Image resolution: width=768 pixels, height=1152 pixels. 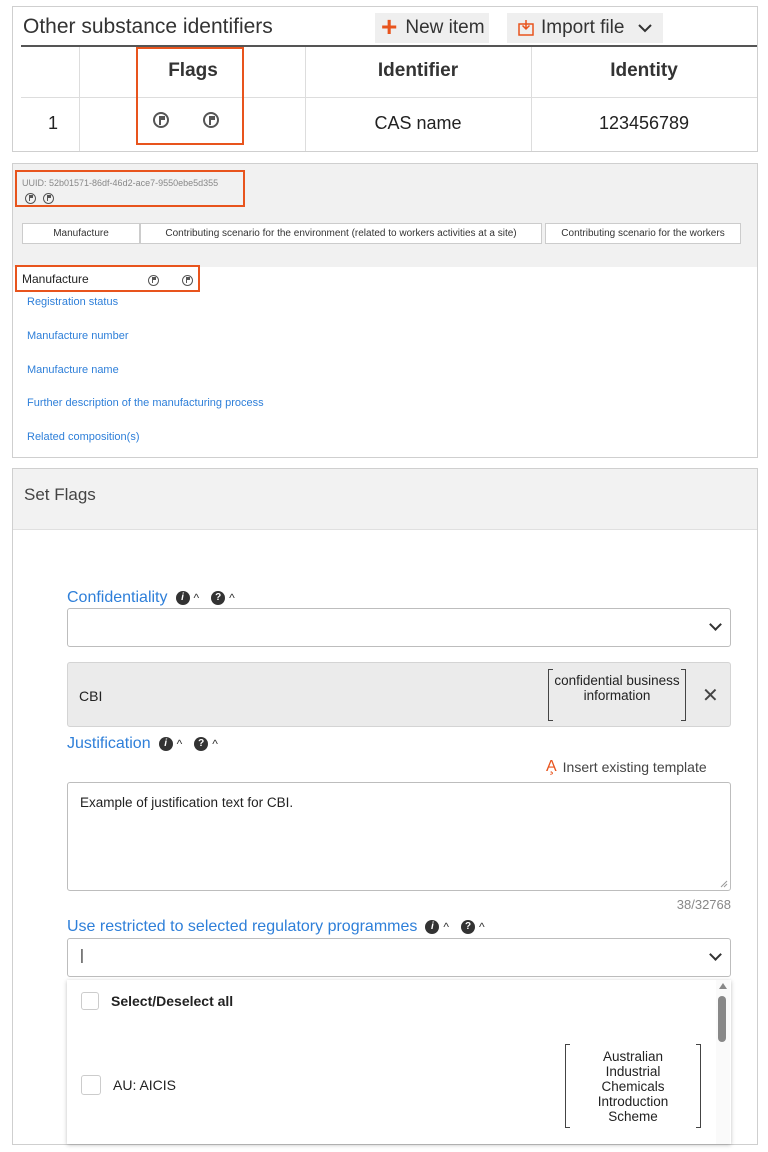 I want to click on import-file-button: Import file, so click(x=585, y=28).